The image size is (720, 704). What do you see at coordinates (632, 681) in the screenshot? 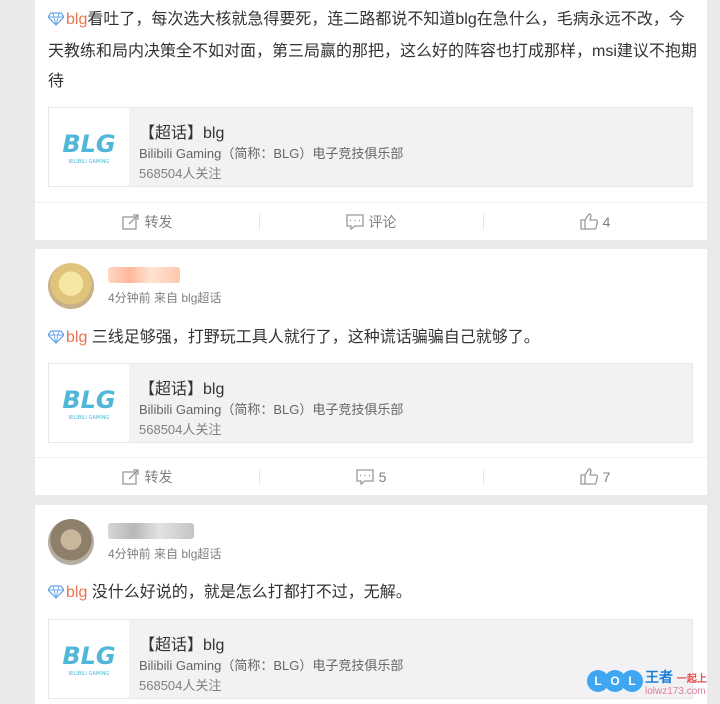
I see `watermark-letter: L` at bounding box center [632, 681].